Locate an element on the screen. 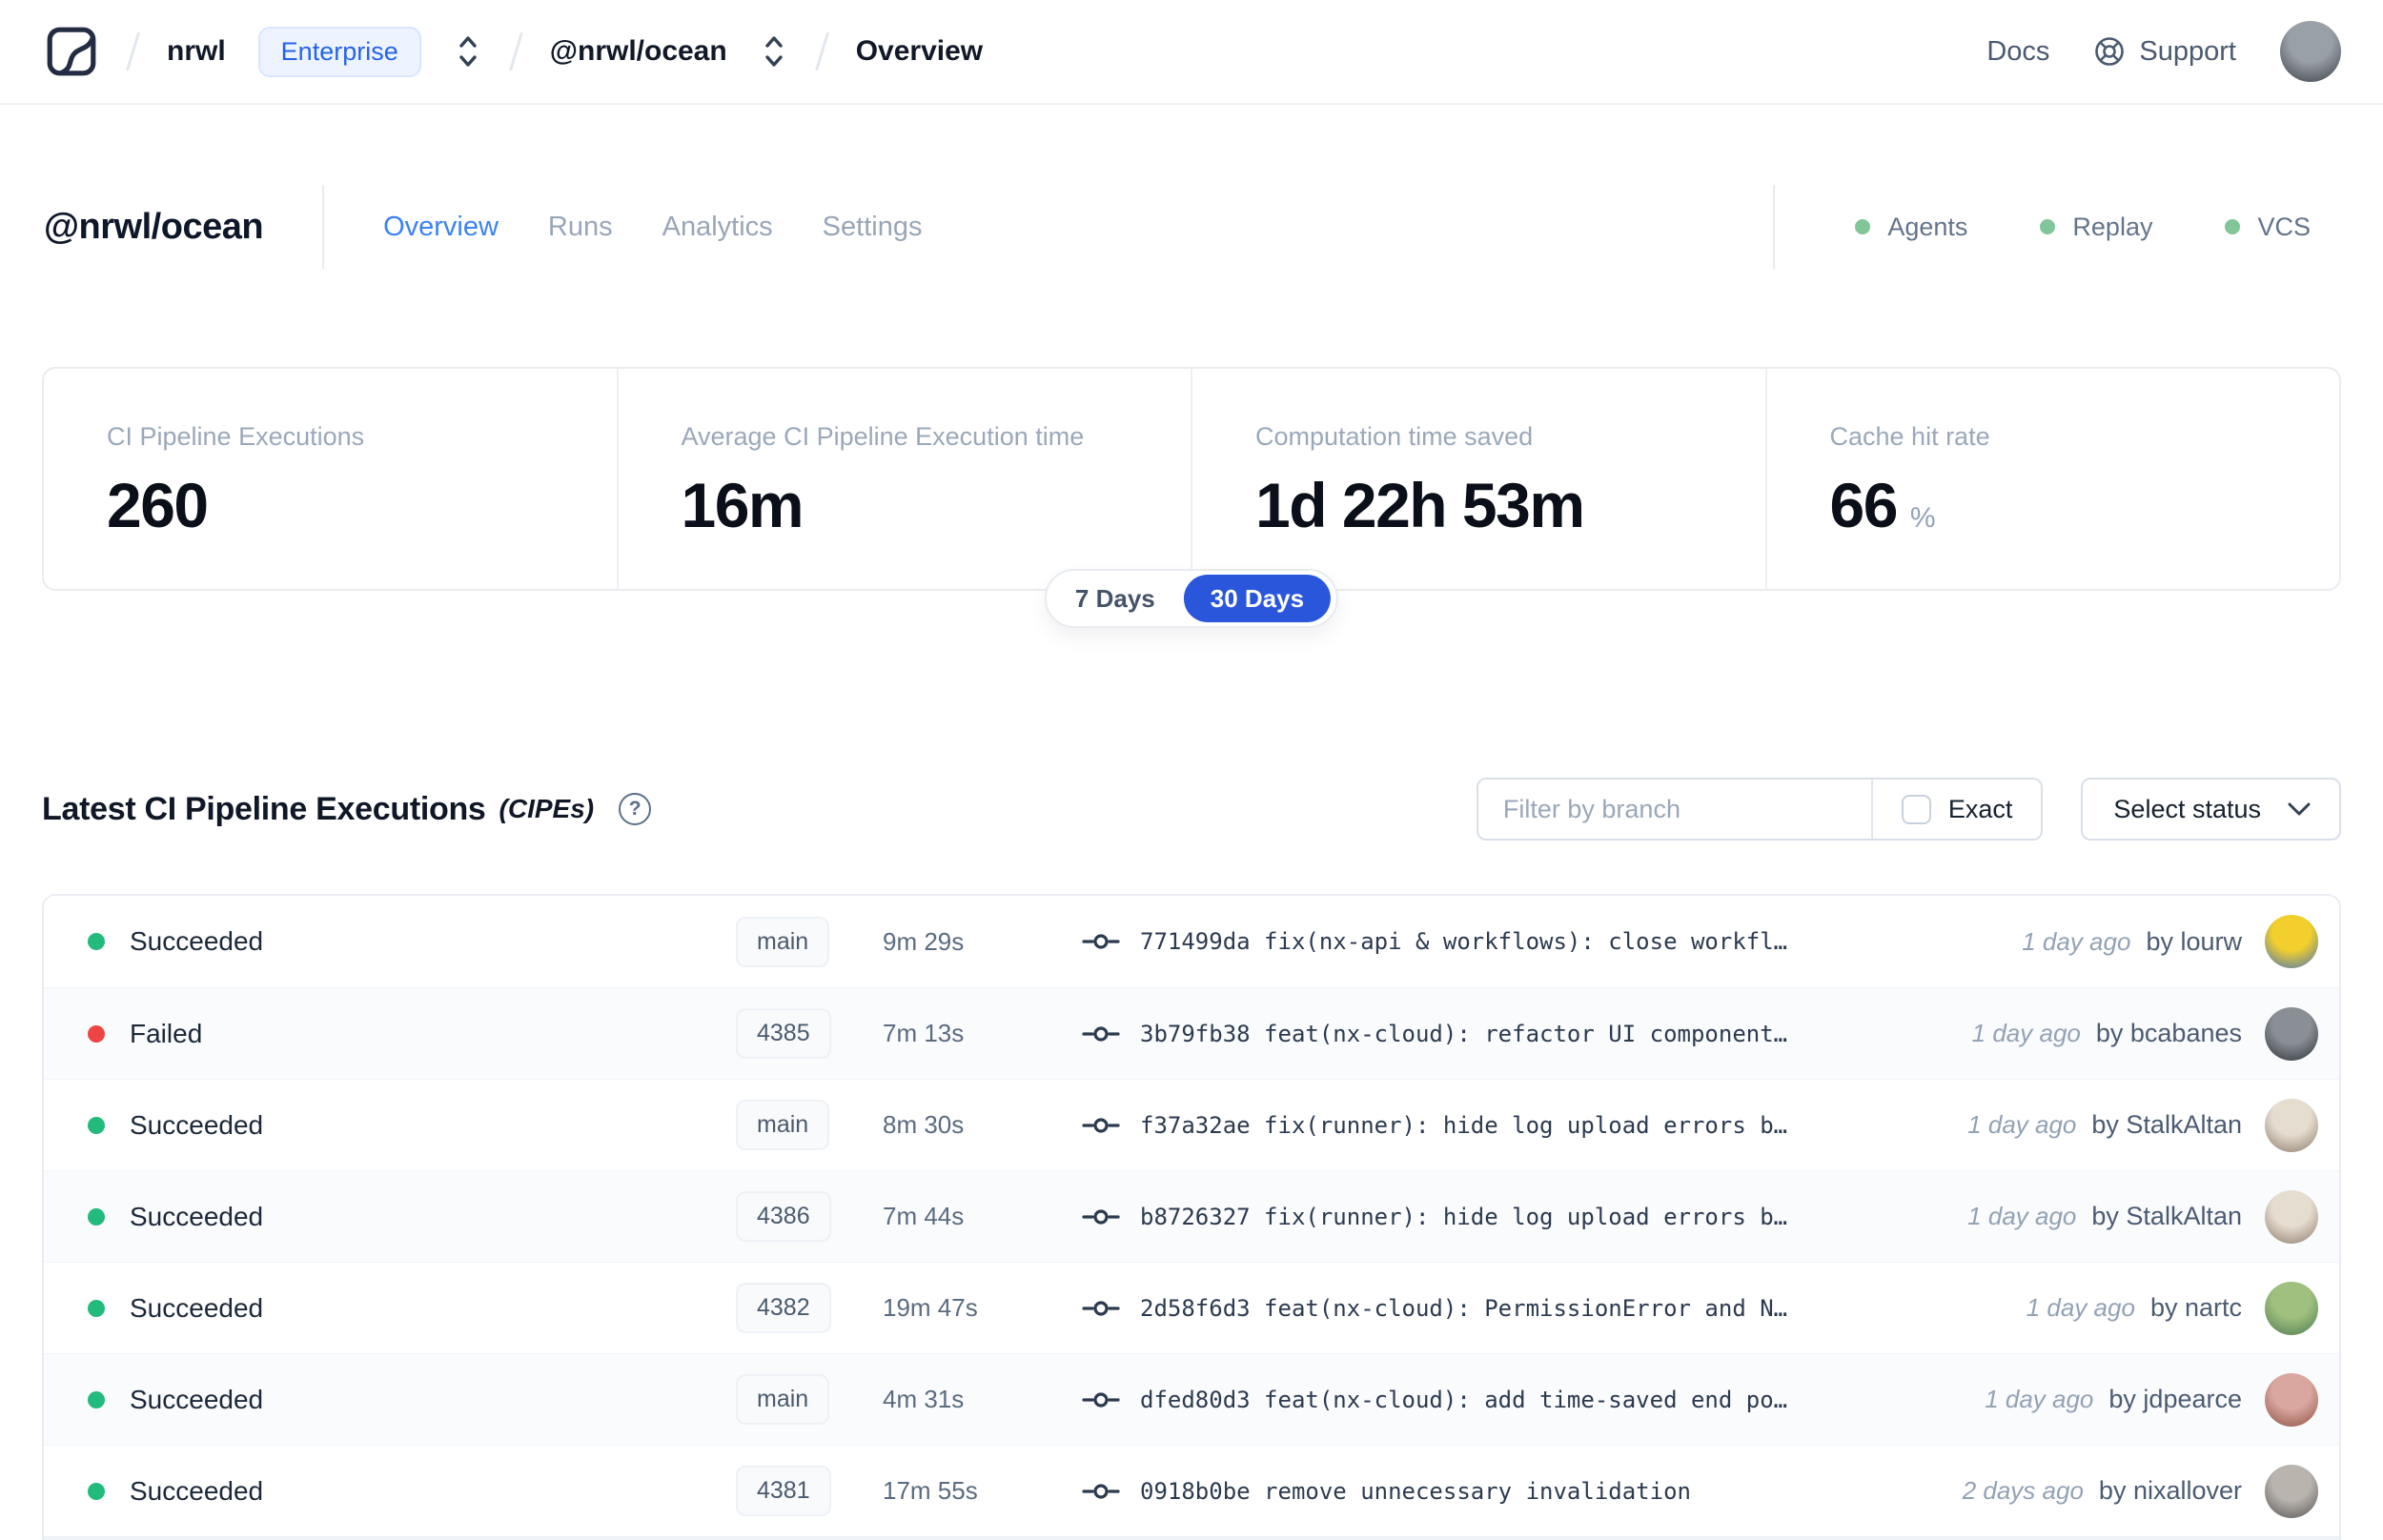 This screenshot has height=1540, width=2383. support-link: Support is located at coordinates (2164, 51).